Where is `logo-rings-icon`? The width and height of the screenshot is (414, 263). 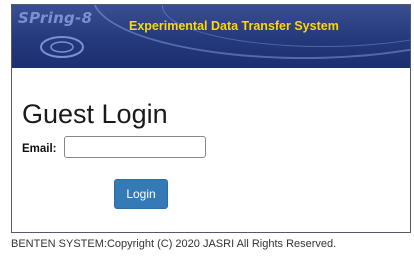 logo-rings-icon is located at coordinates (62, 47).